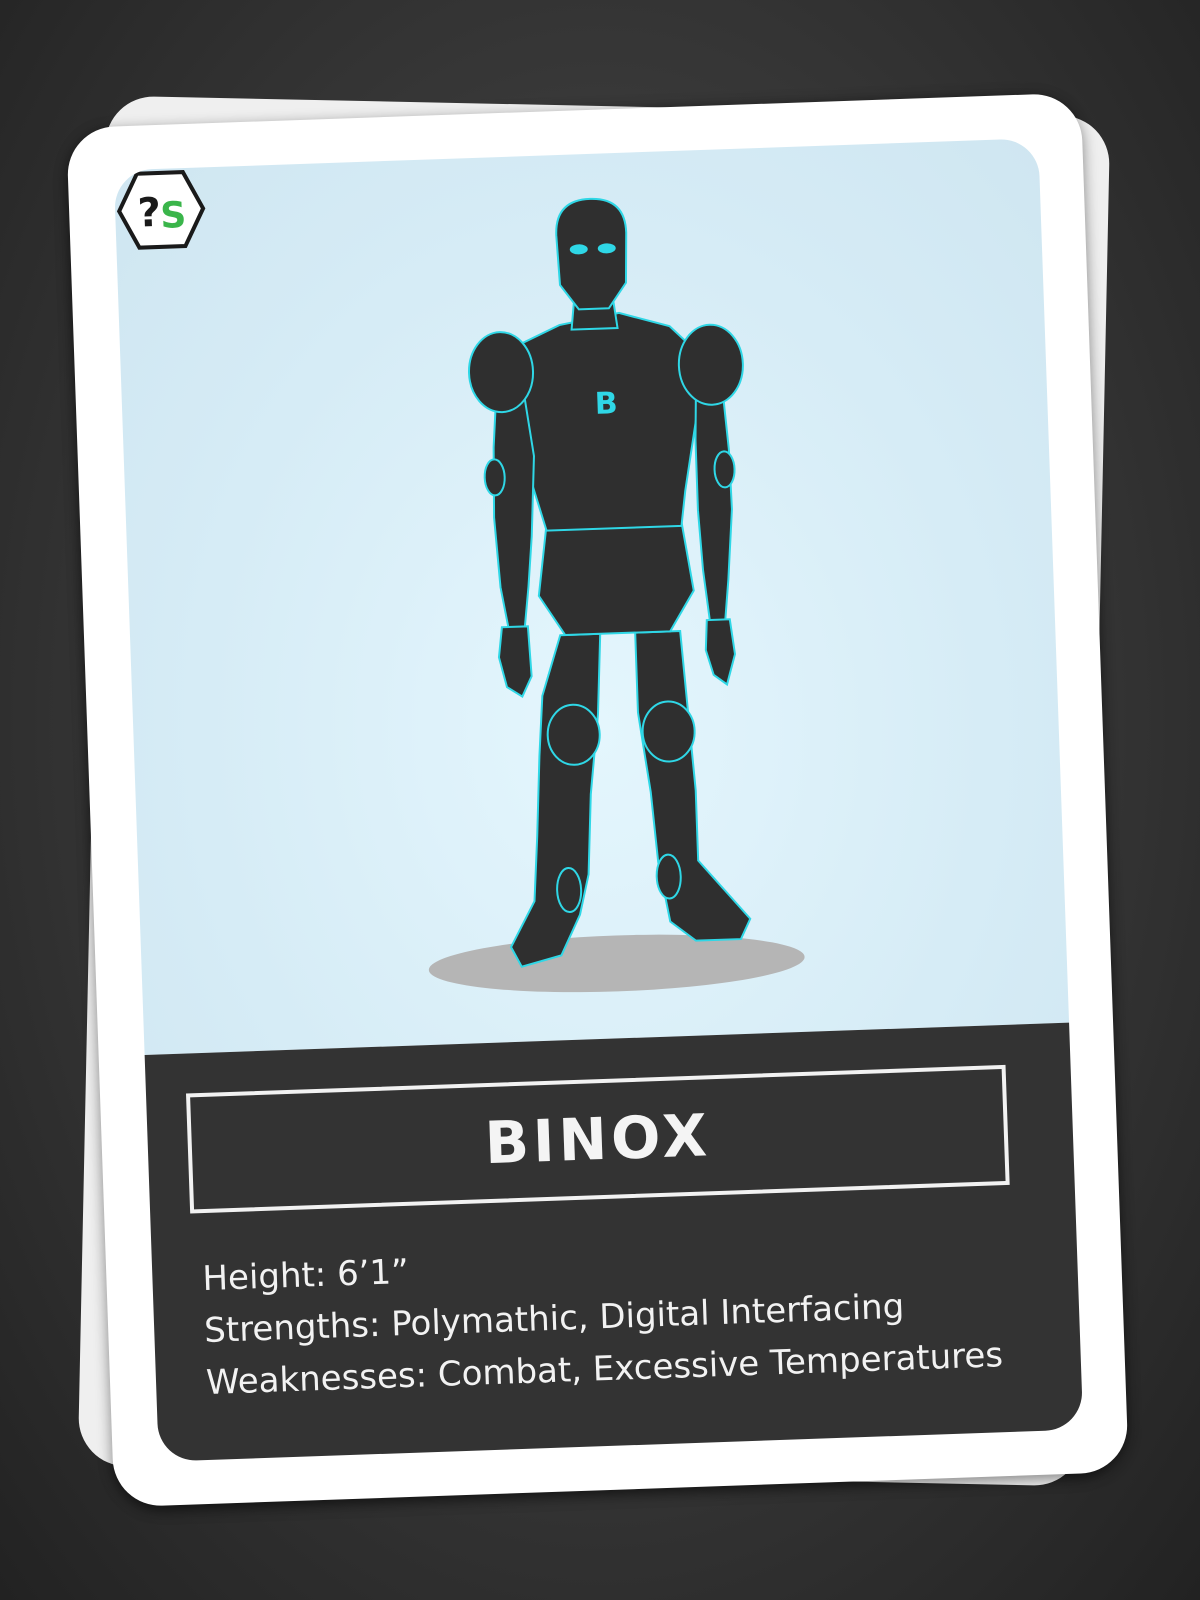  What do you see at coordinates (292, 1328) in the screenshot?
I see `stat-label: Strengths:` at bounding box center [292, 1328].